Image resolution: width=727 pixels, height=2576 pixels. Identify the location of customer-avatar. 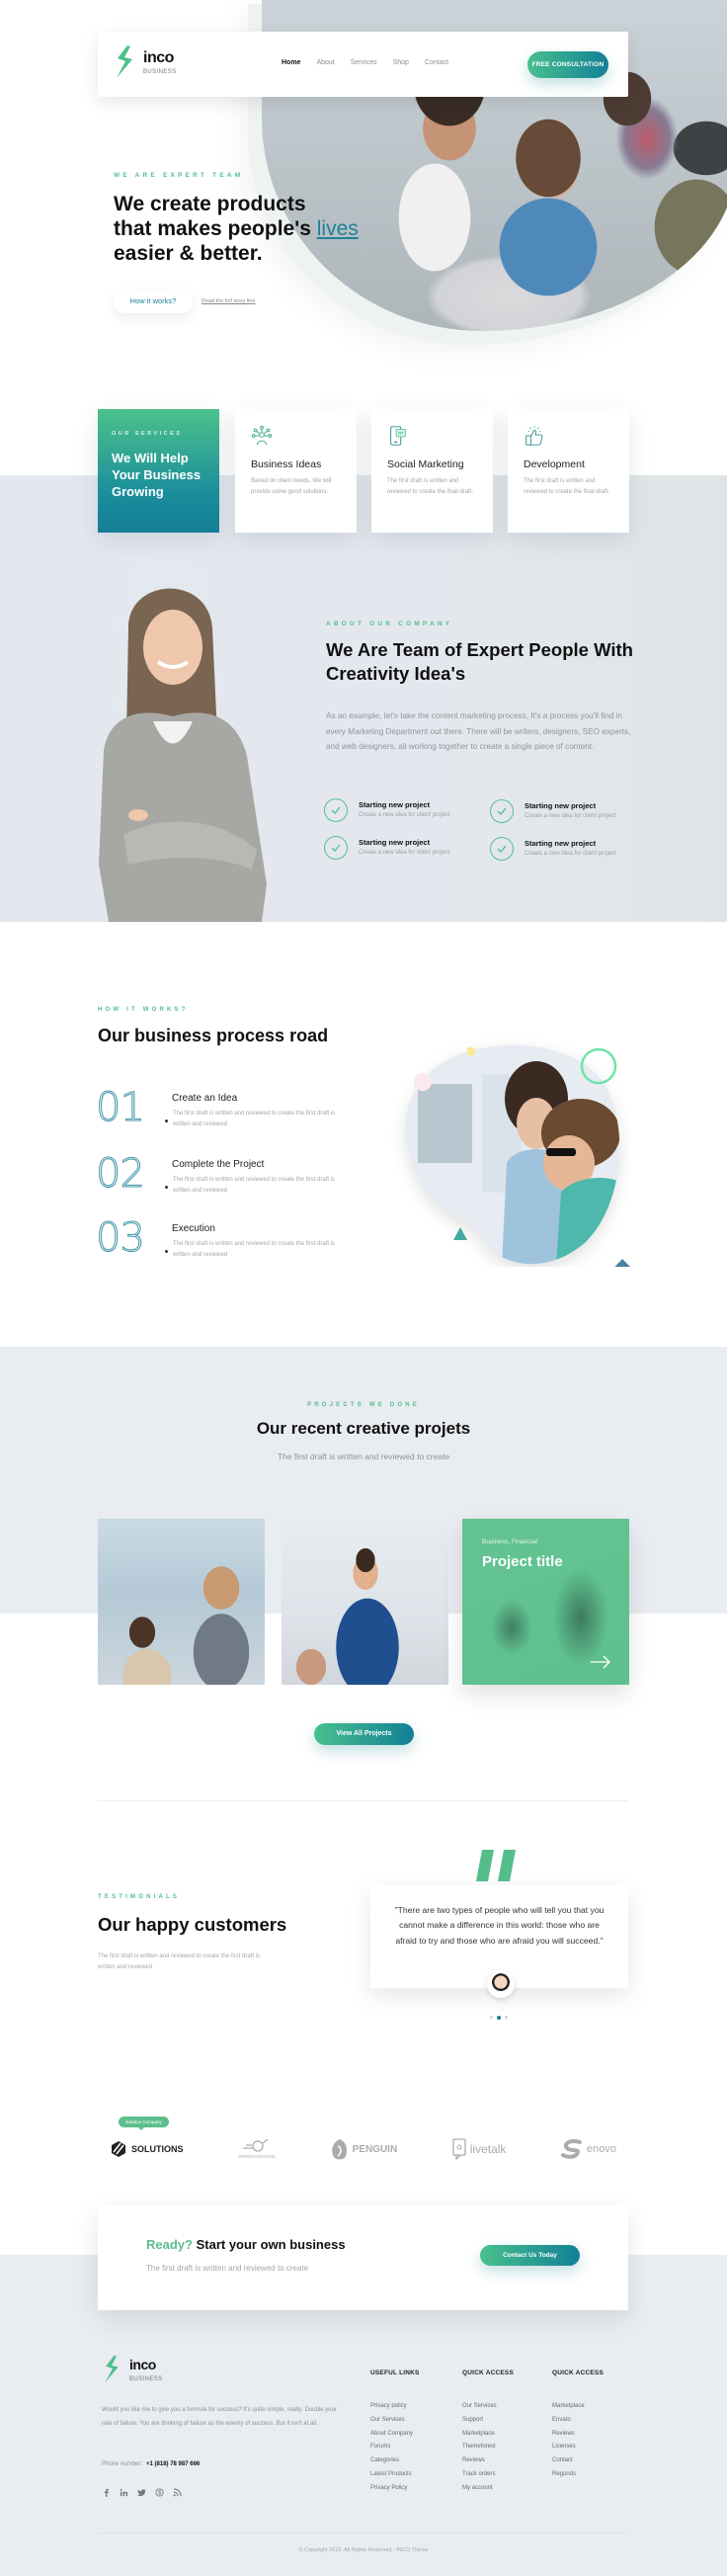
(501, 1984).